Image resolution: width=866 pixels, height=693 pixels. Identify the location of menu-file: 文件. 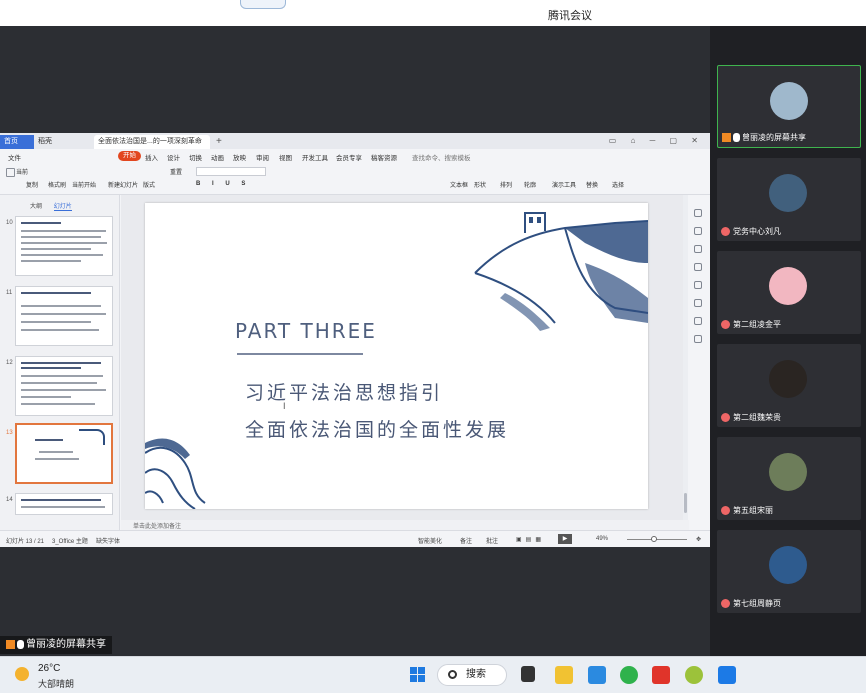
(14, 157).